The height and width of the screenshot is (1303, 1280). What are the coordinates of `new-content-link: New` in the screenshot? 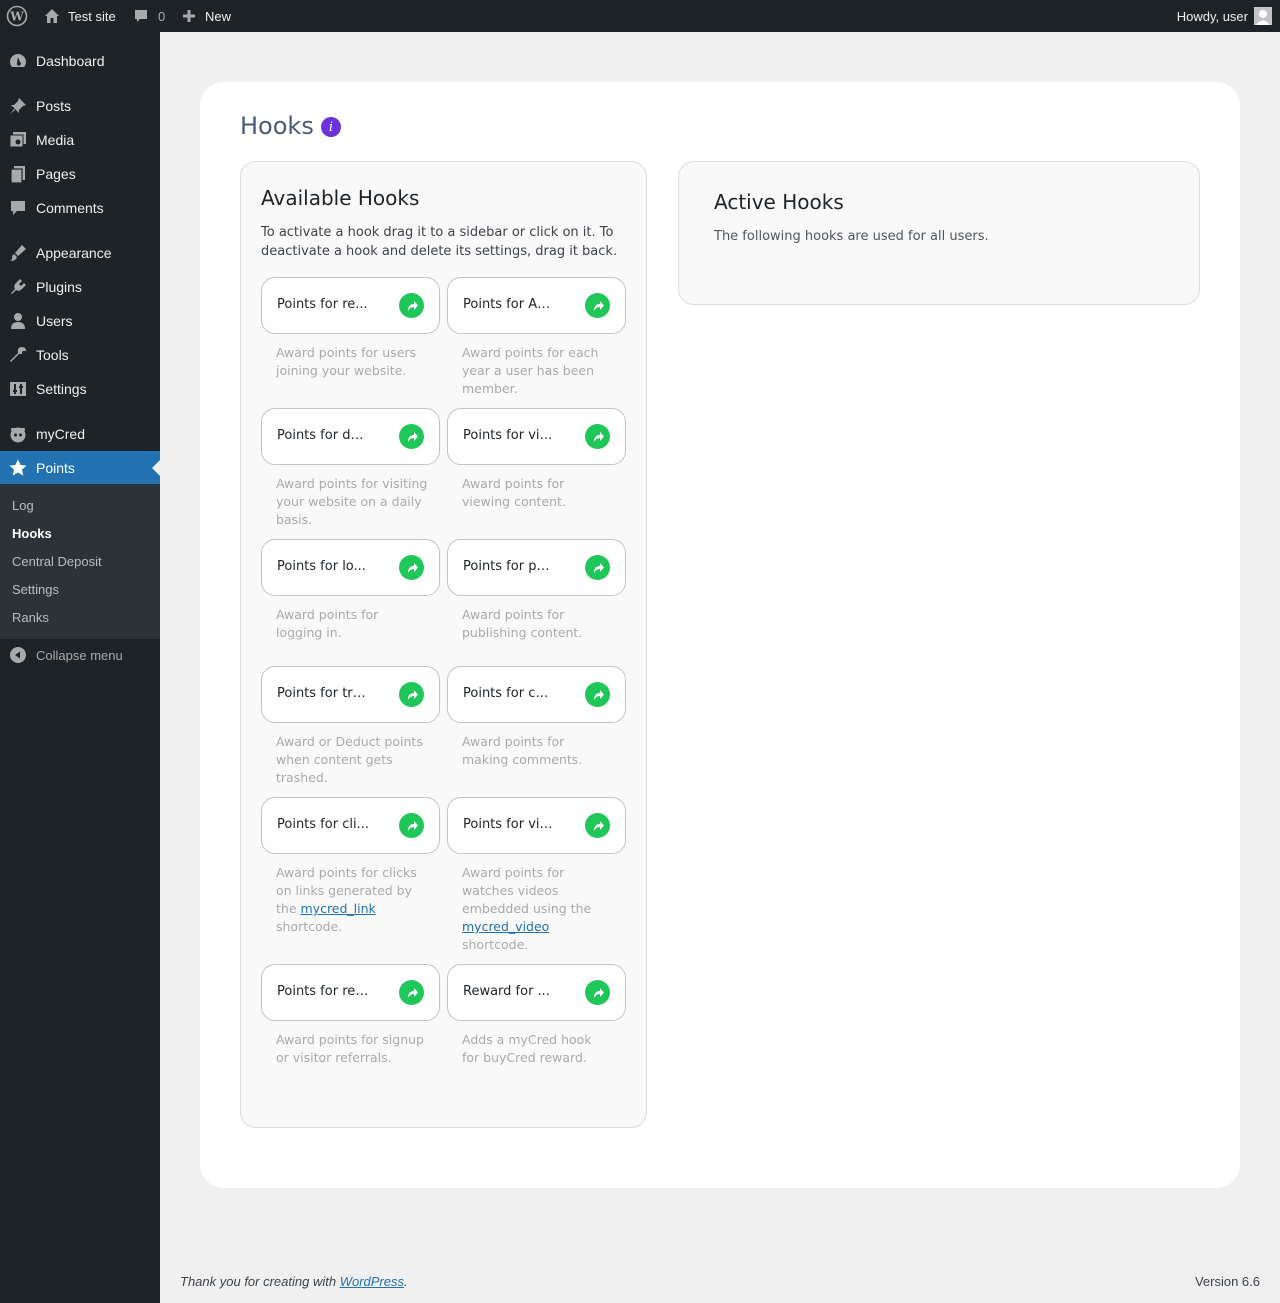 It's located at (206, 16).